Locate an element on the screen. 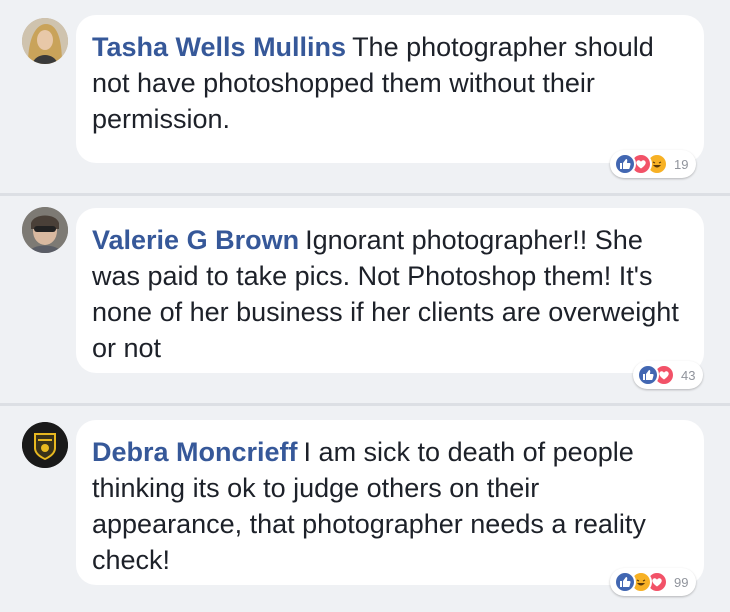 Image resolution: width=730 pixels, height=612 pixels. comment-author: Tasha Wells Mullins is located at coordinates (219, 47).